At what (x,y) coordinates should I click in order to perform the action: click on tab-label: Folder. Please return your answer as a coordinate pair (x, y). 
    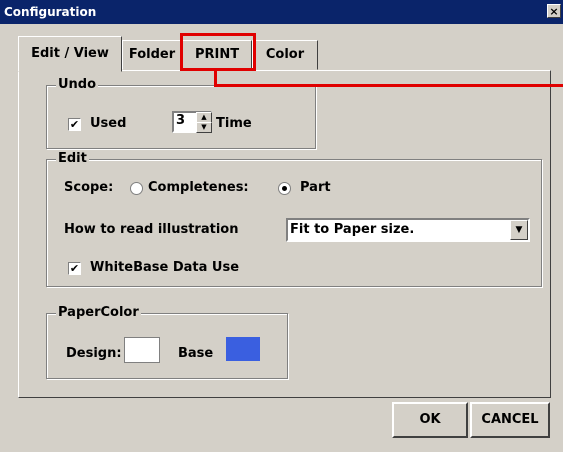
    Looking at the image, I should click on (152, 54).